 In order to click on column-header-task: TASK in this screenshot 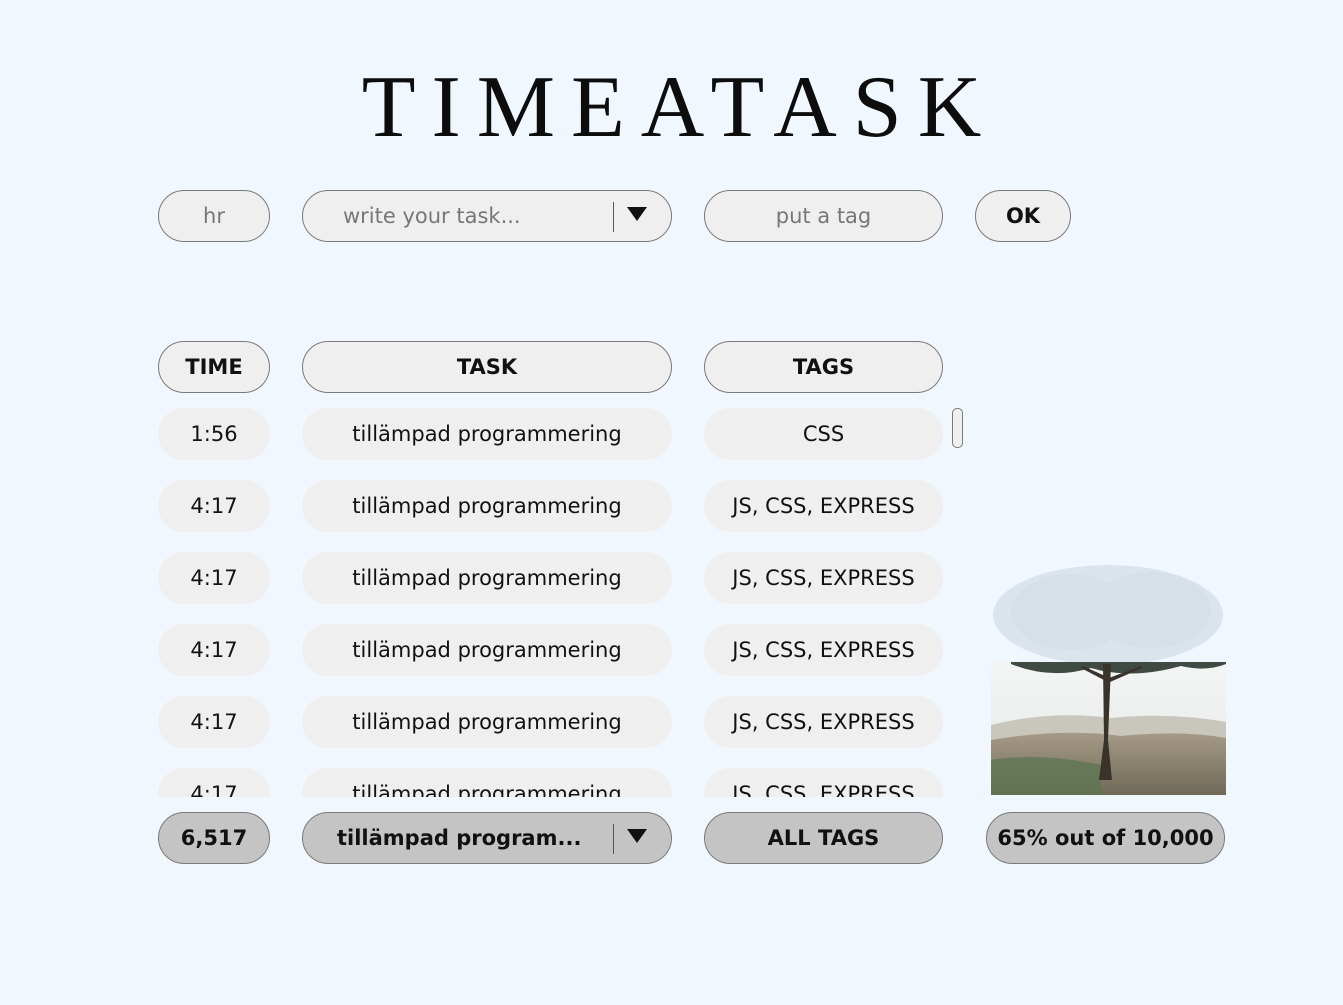, I will do `click(487, 367)`.